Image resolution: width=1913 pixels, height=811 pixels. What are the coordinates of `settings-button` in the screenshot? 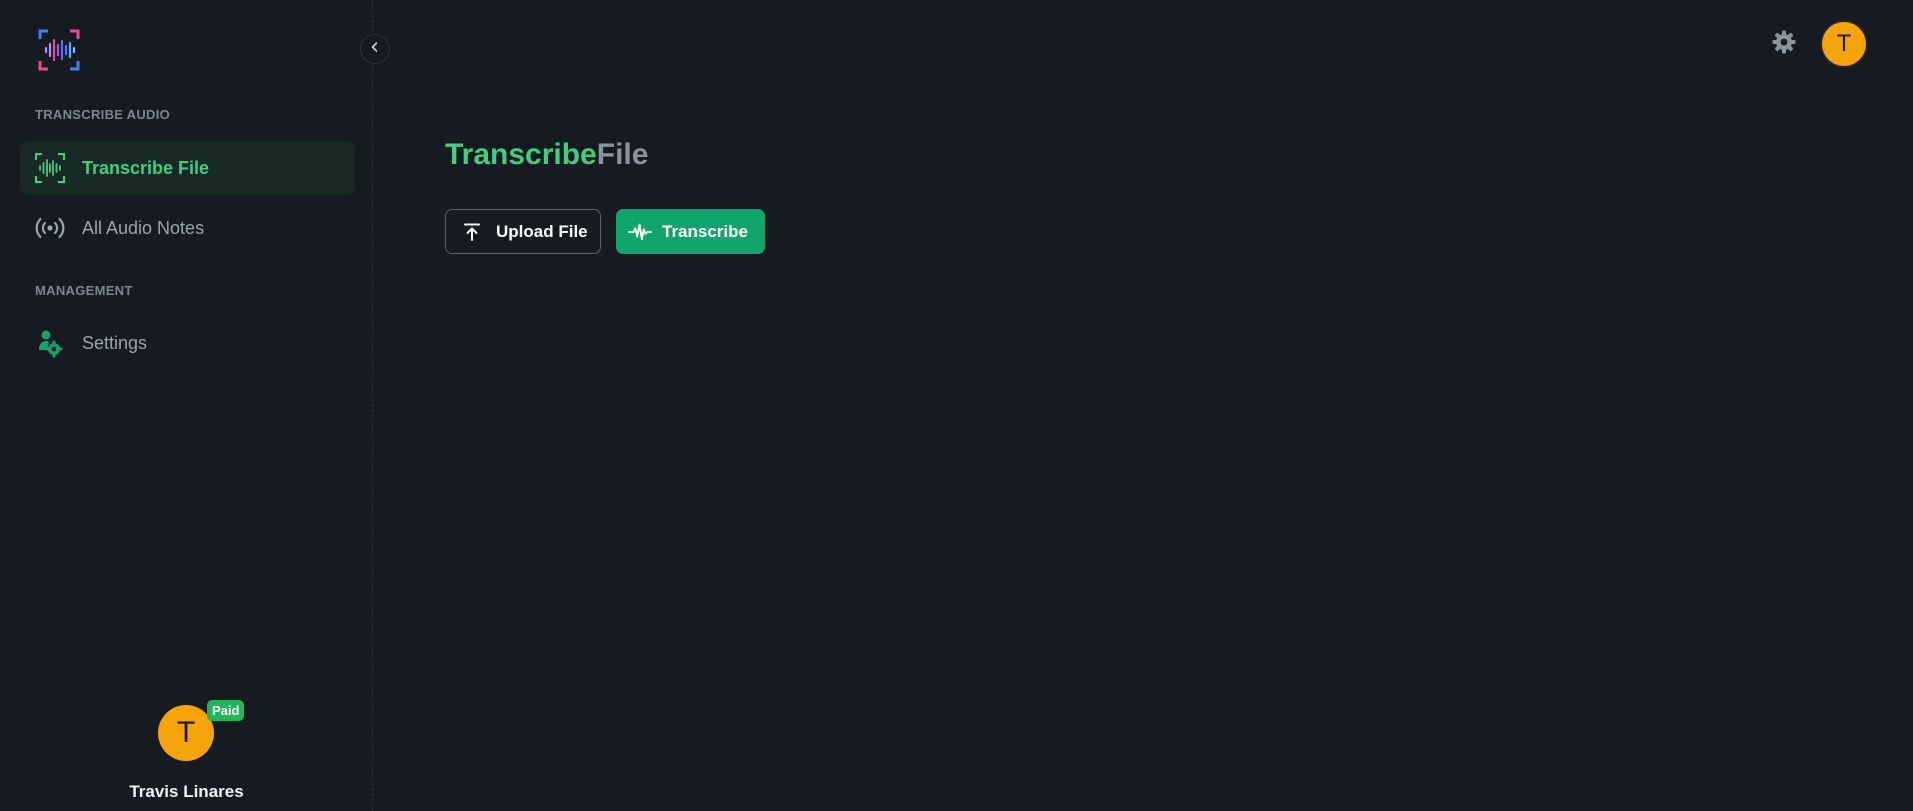 It's located at (1784, 44).